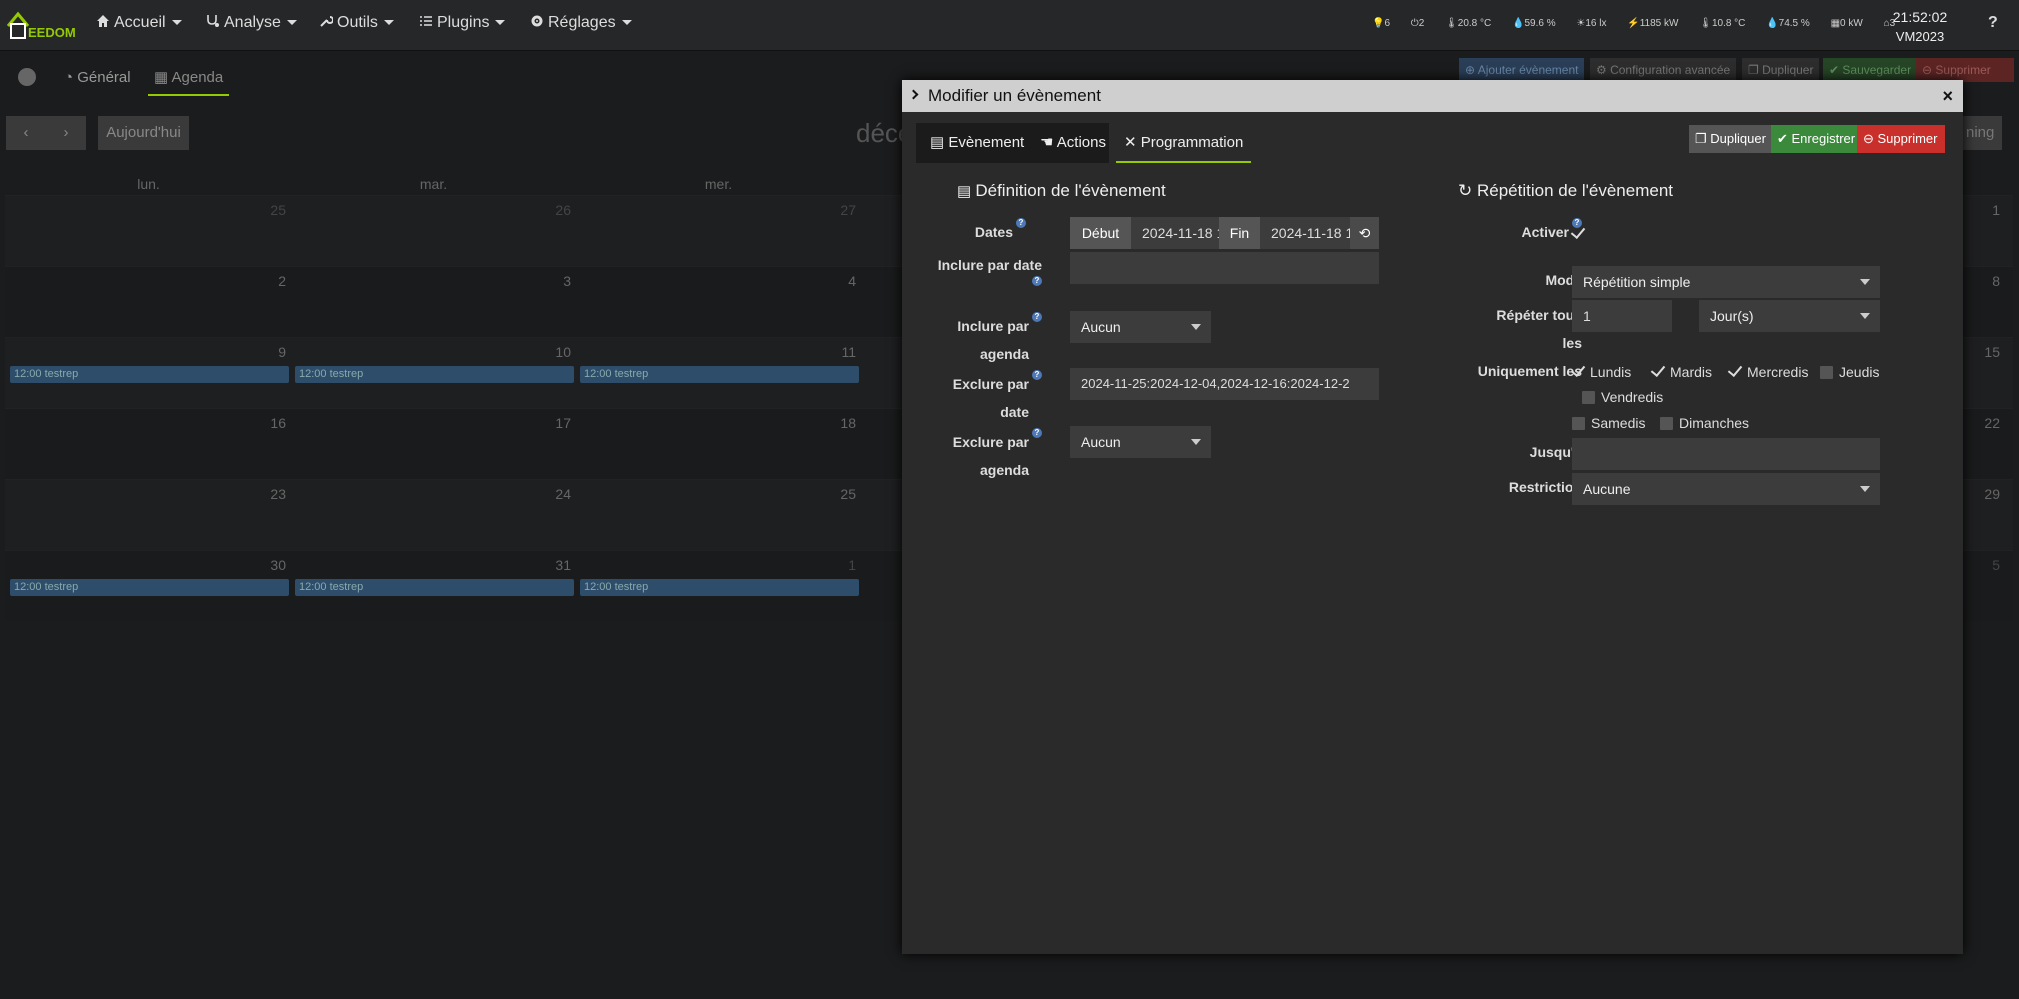 Image resolution: width=2019 pixels, height=999 pixels. Describe the element at coordinates (1657, 23) in the screenshot. I see `status-power: ⚡1185 kW` at that location.